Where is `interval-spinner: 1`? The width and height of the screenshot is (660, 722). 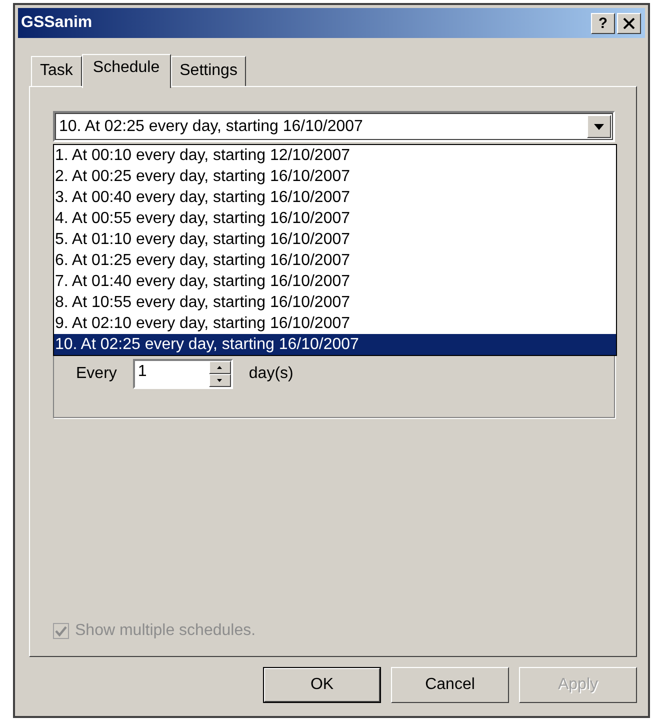 interval-spinner: 1 is located at coordinates (182, 374).